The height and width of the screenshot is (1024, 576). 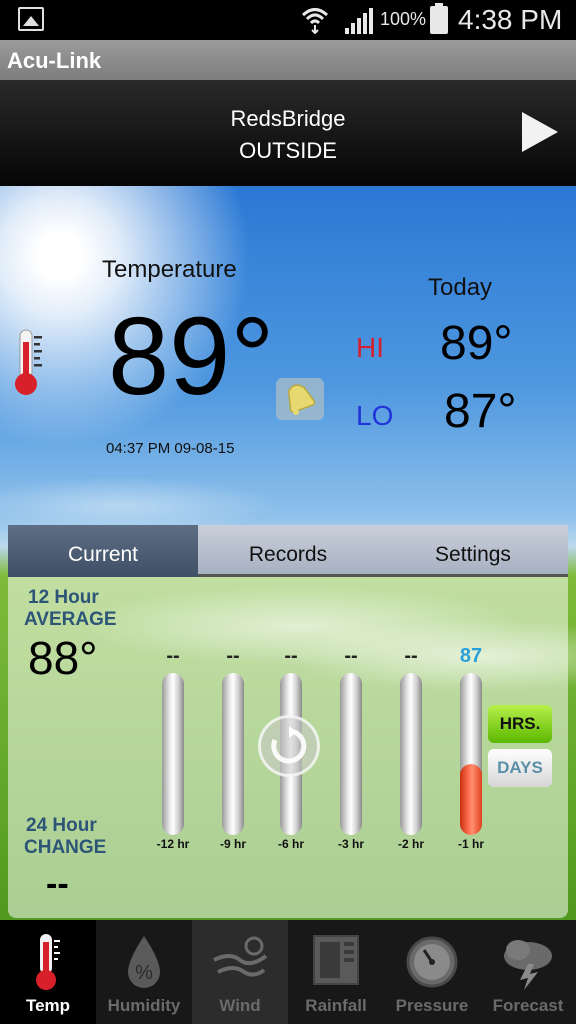 What do you see at coordinates (31, 19) in the screenshot?
I see `gallery-icon` at bounding box center [31, 19].